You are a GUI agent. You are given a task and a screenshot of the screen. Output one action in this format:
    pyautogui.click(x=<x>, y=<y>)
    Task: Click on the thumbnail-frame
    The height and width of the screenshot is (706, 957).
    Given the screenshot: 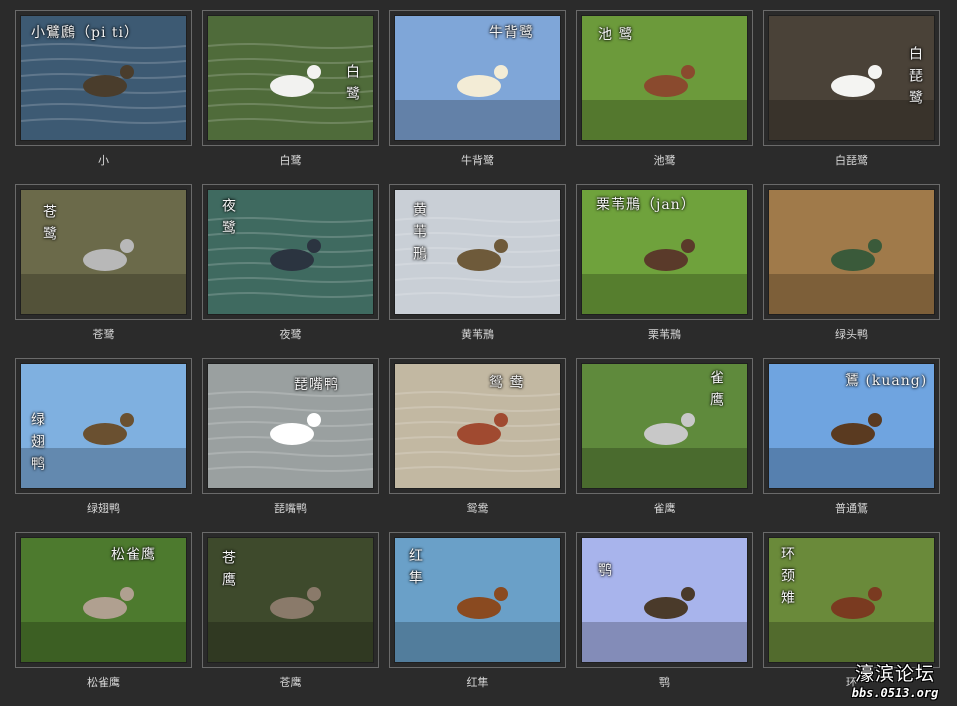 What is the action you would take?
    pyautogui.click(x=851, y=252)
    